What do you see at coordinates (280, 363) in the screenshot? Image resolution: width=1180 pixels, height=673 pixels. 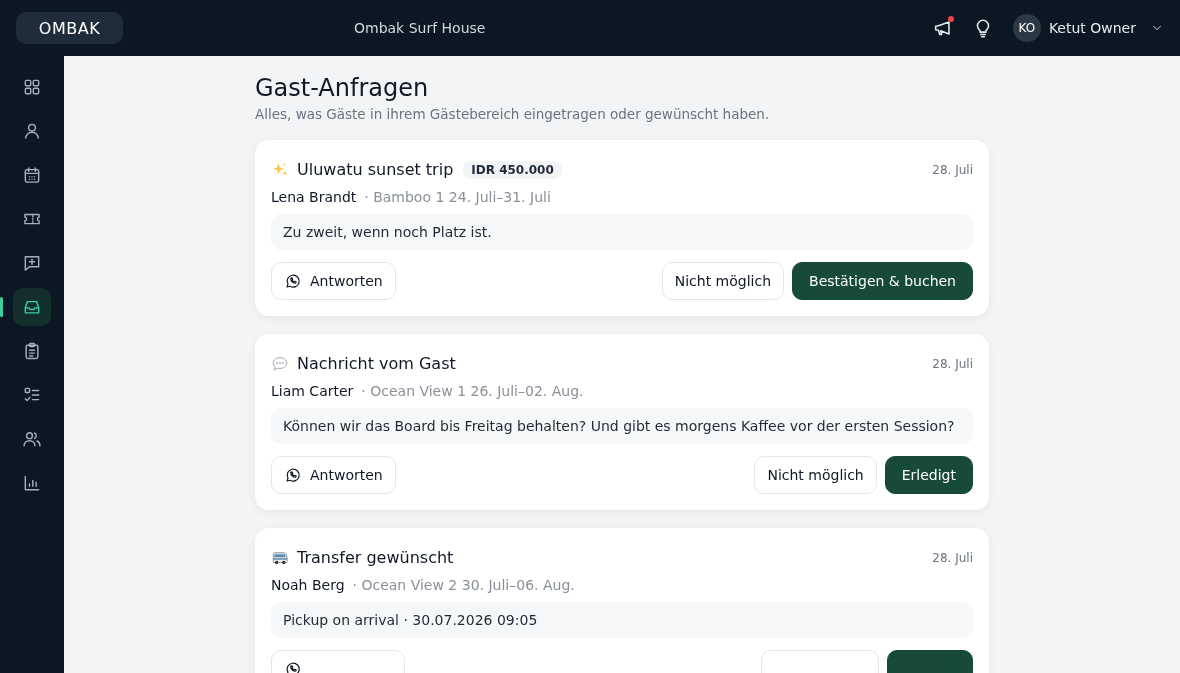 I see `speech-bubble-icon` at bounding box center [280, 363].